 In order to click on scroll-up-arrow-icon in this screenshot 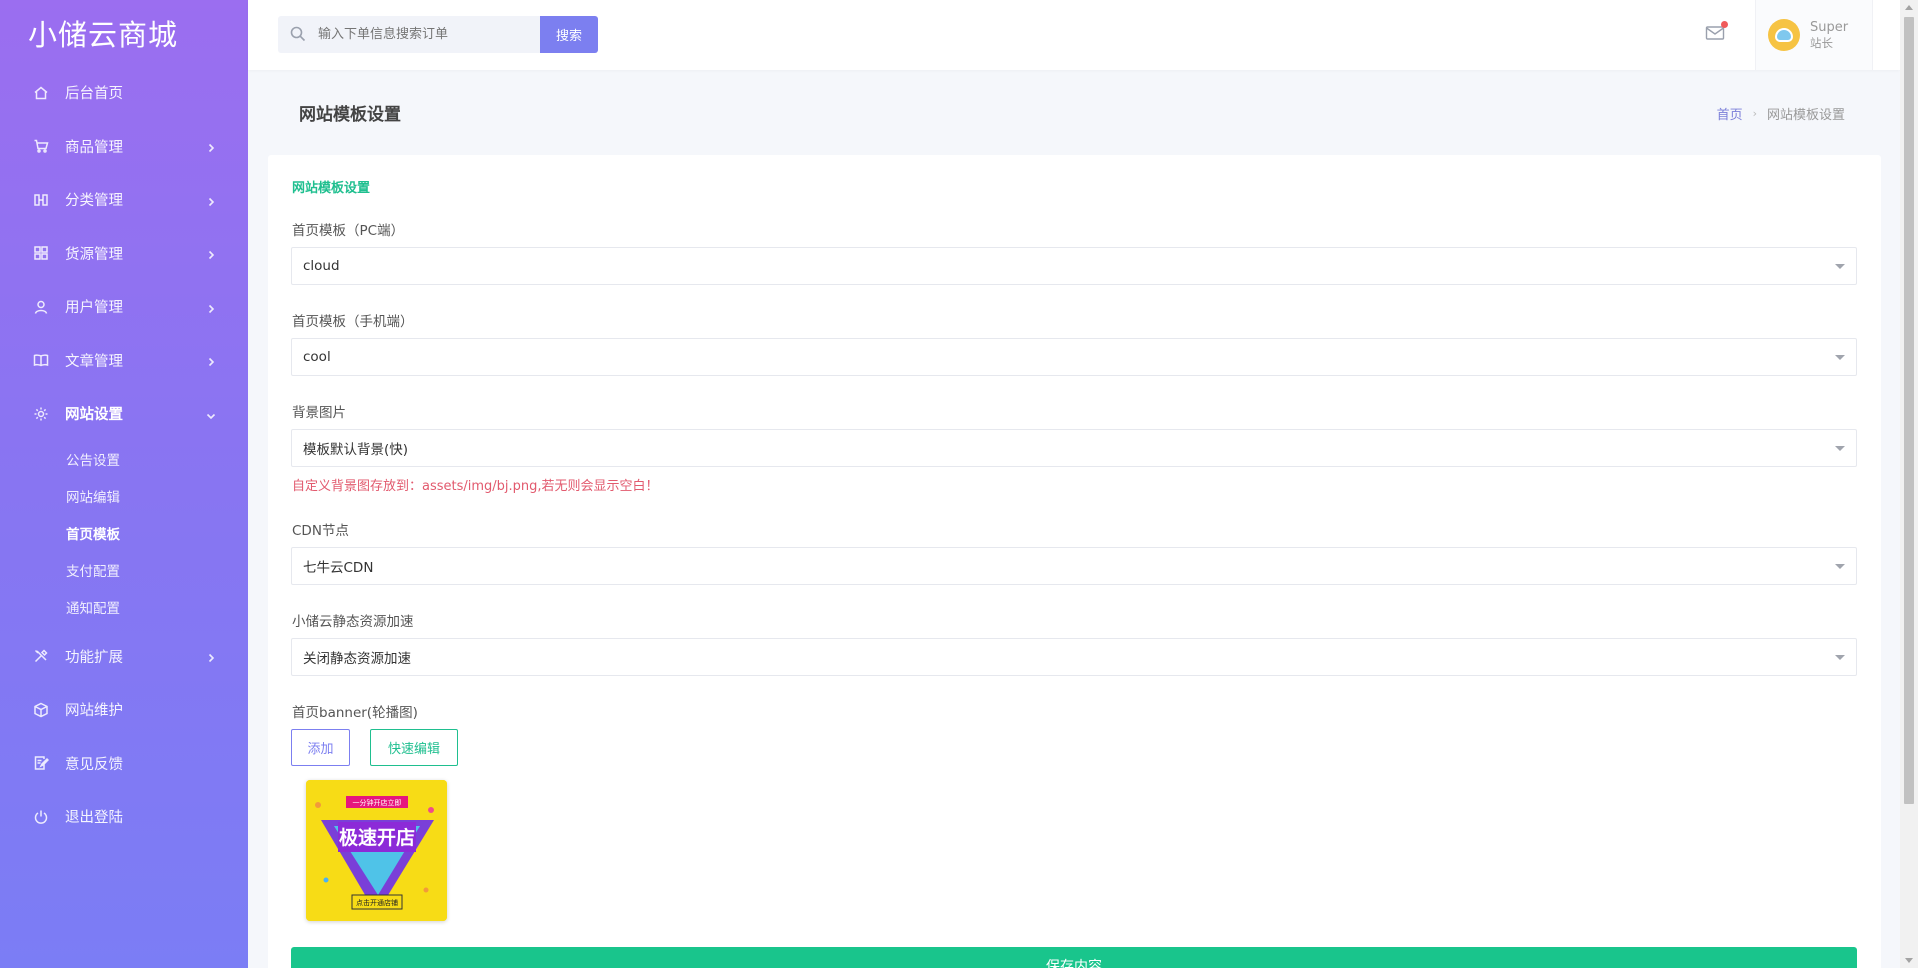, I will do `click(1909, 7)`.